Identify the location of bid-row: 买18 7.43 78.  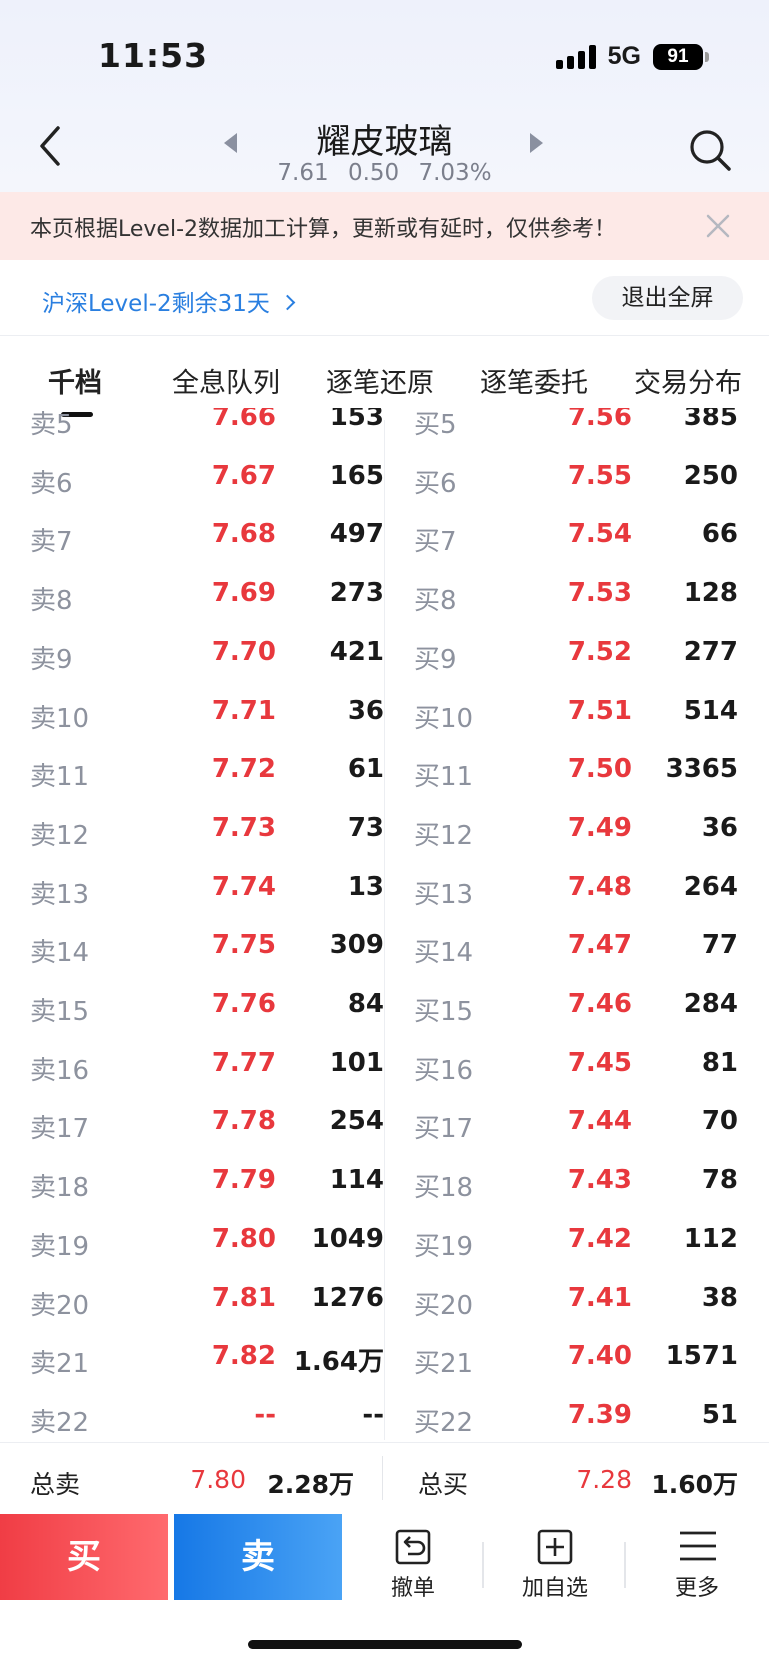
(591, 1184).